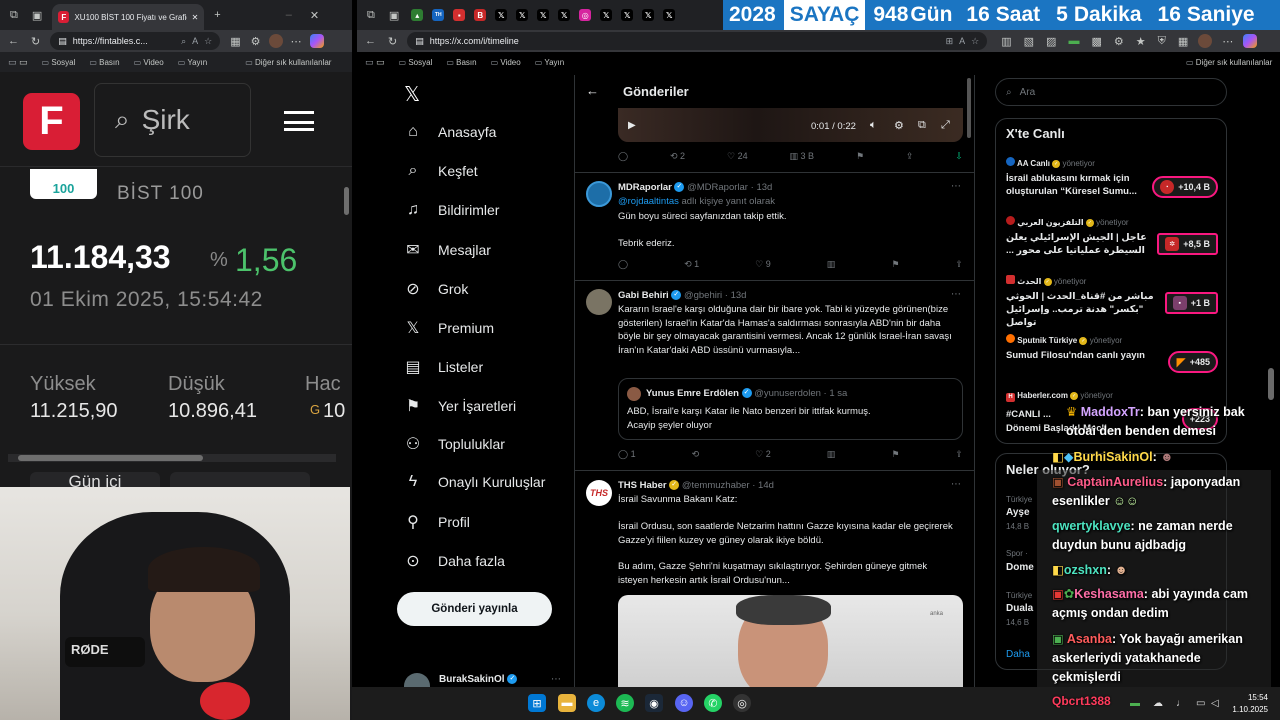 This screenshot has width=1280, height=720. What do you see at coordinates (314, 15) in the screenshot?
I see `close-window-icon: ✕` at bounding box center [314, 15].